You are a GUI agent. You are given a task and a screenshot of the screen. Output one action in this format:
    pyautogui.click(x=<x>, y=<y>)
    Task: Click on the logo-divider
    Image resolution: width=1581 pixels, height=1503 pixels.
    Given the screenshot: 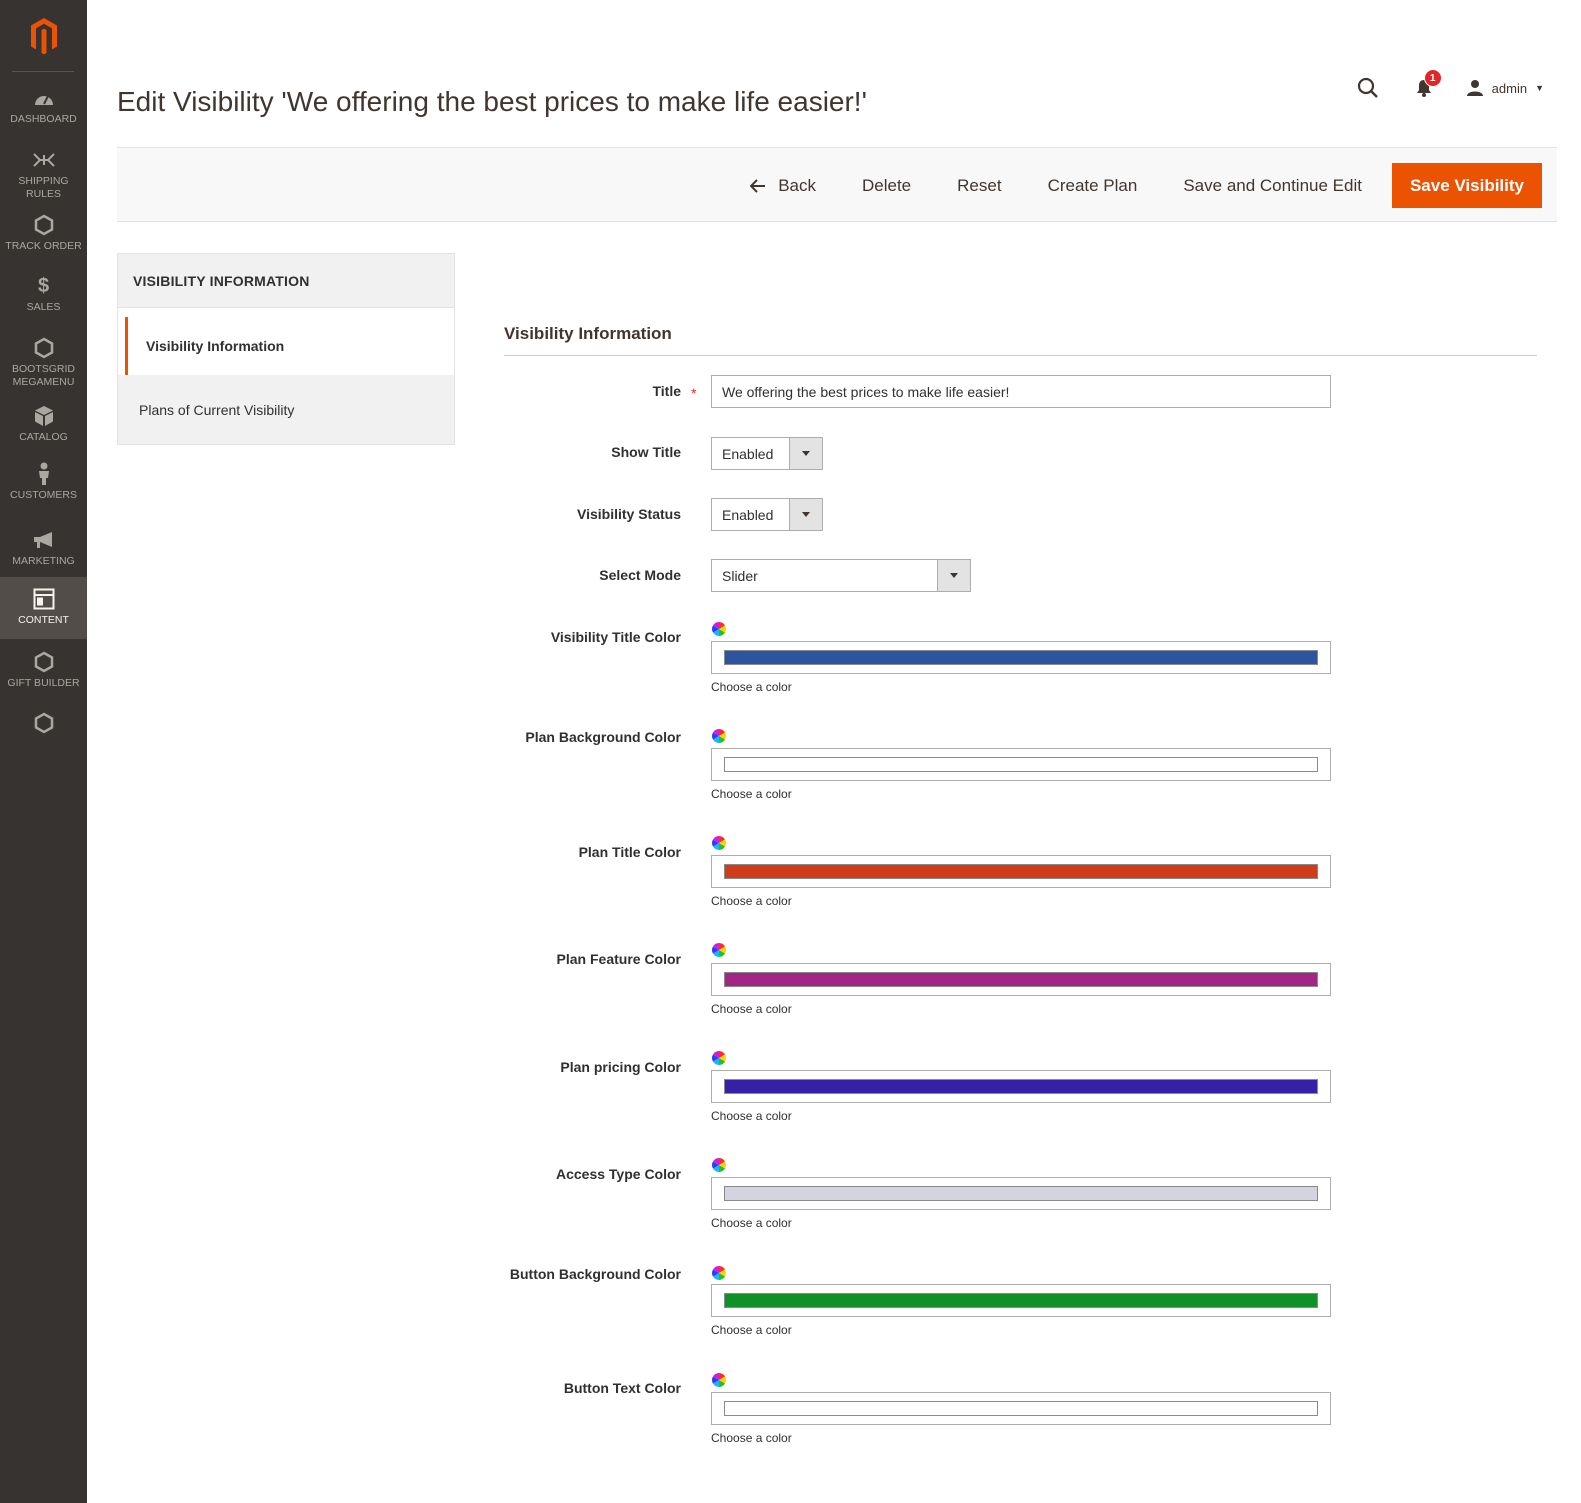 What is the action you would take?
    pyautogui.click(x=43, y=71)
    